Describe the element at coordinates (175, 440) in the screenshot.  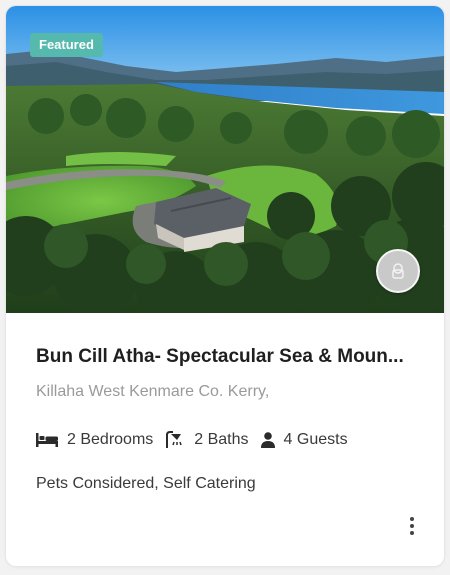
I see `shower-icon` at that location.